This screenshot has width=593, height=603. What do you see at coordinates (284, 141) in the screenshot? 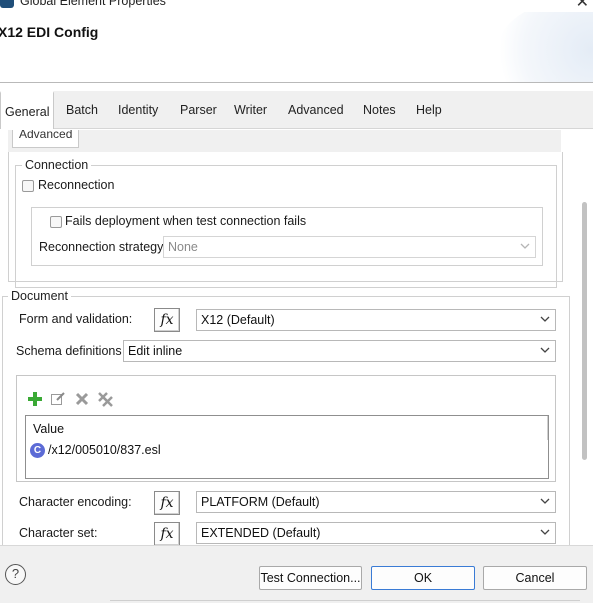
I see `subtab-bar: Advanced` at bounding box center [284, 141].